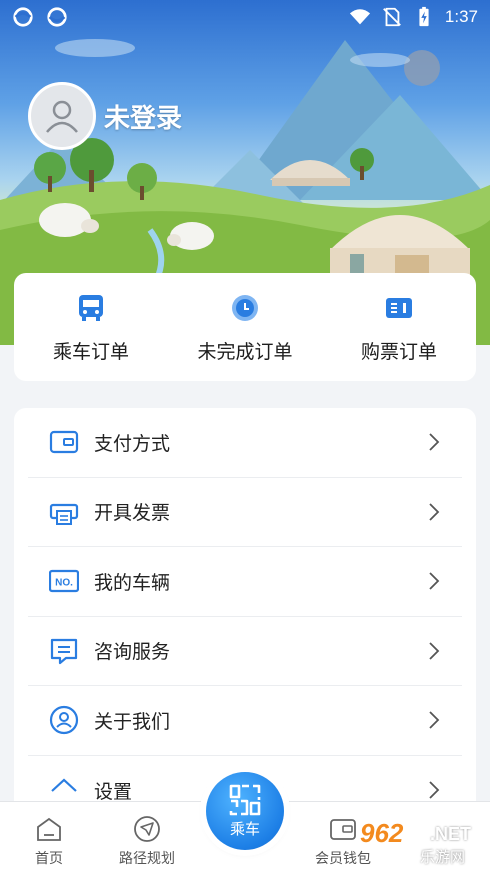  I want to click on menu-my-vehicles: NO. 我的车辆, so click(245, 582).